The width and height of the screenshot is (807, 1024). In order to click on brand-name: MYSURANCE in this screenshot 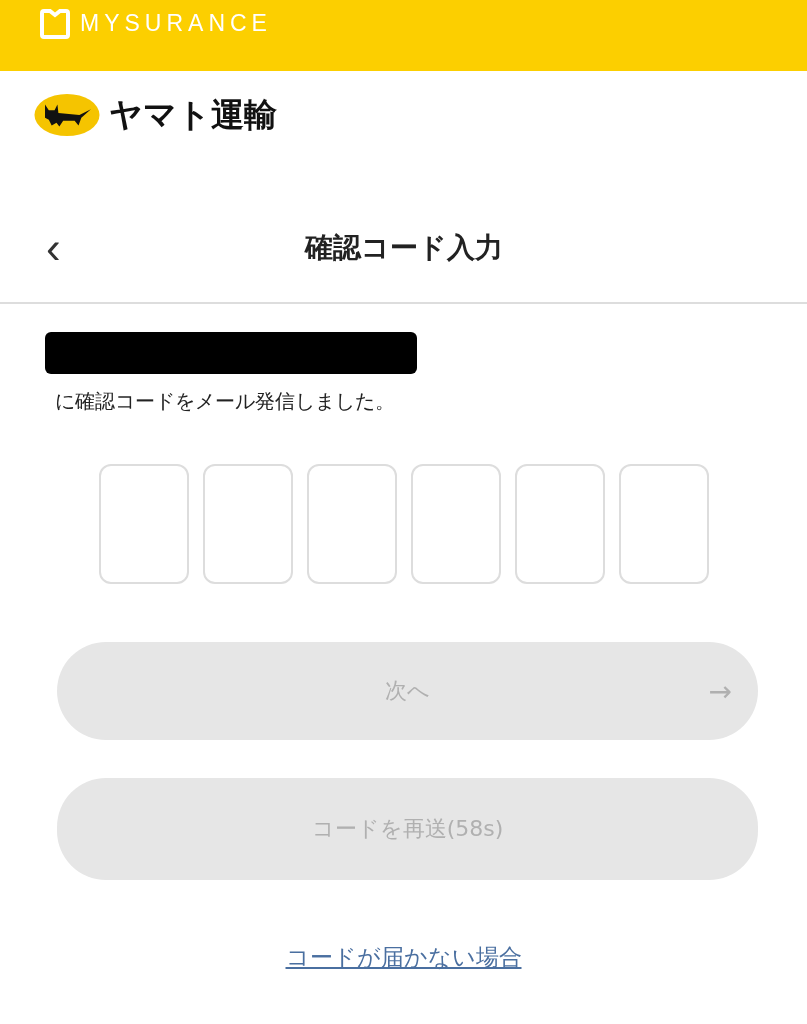, I will do `click(176, 23)`.